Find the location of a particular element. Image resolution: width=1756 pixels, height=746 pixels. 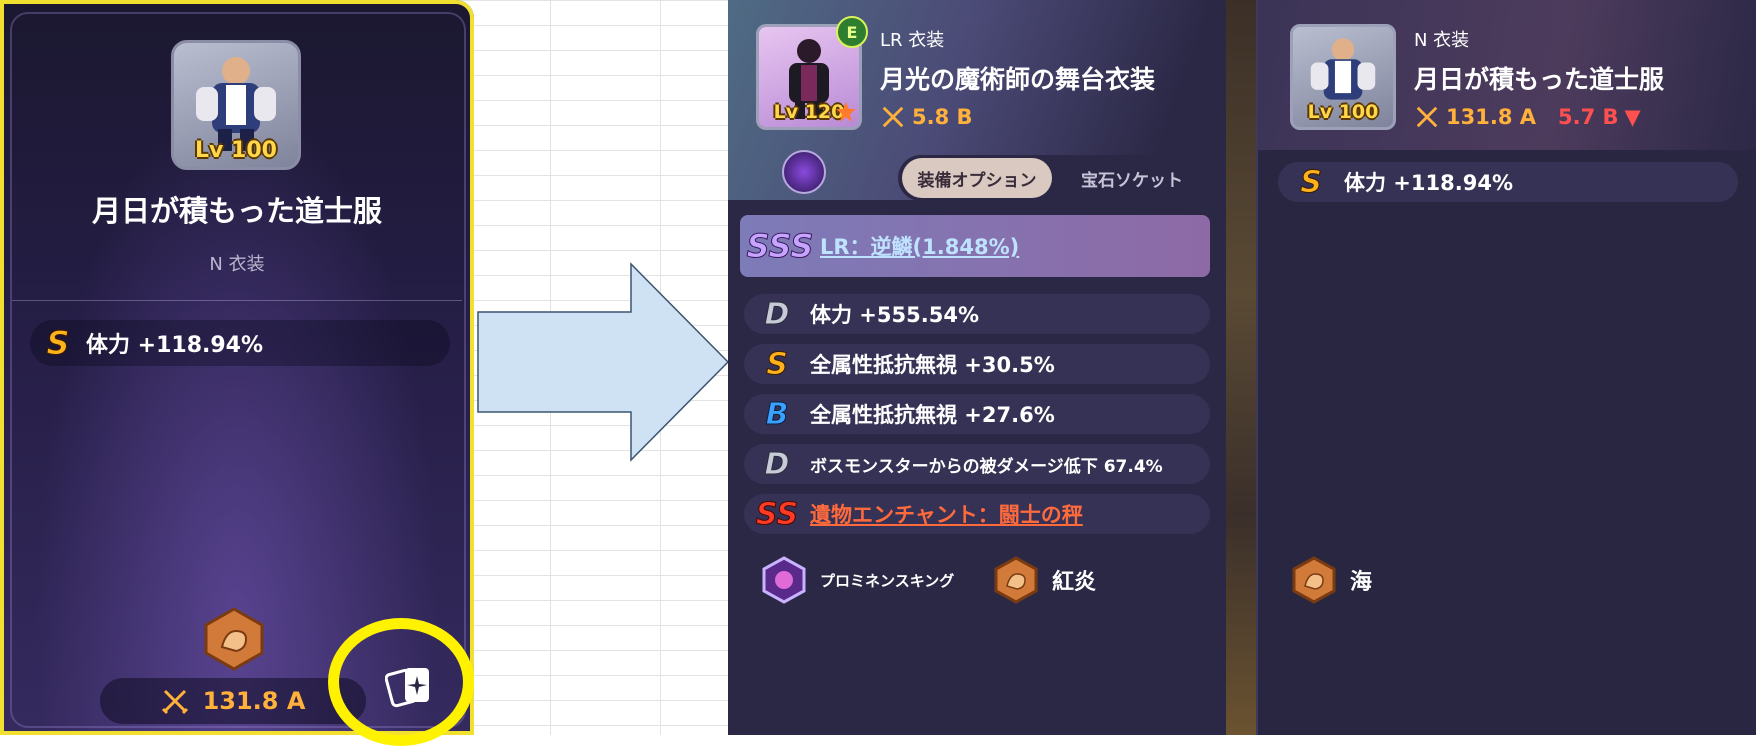

arrow-right-icon is located at coordinates (603, 362).